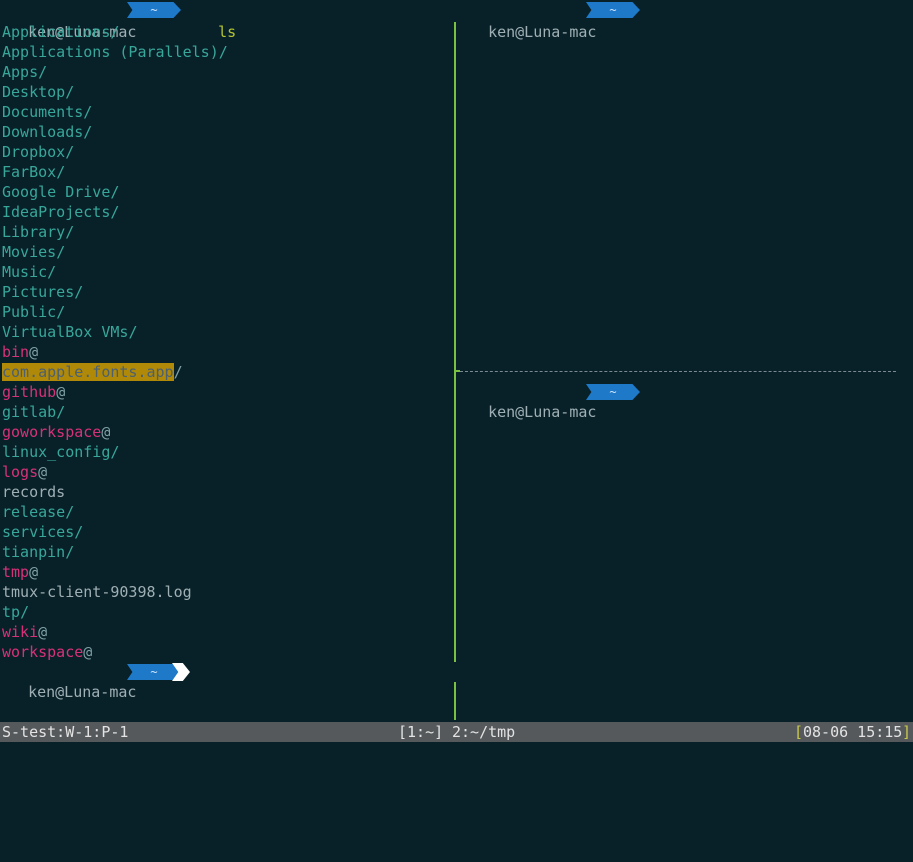 This screenshot has height=862, width=913. What do you see at coordinates (455, 701) in the screenshot?
I see `pane-separator-vertical-lower` at bounding box center [455, 701].